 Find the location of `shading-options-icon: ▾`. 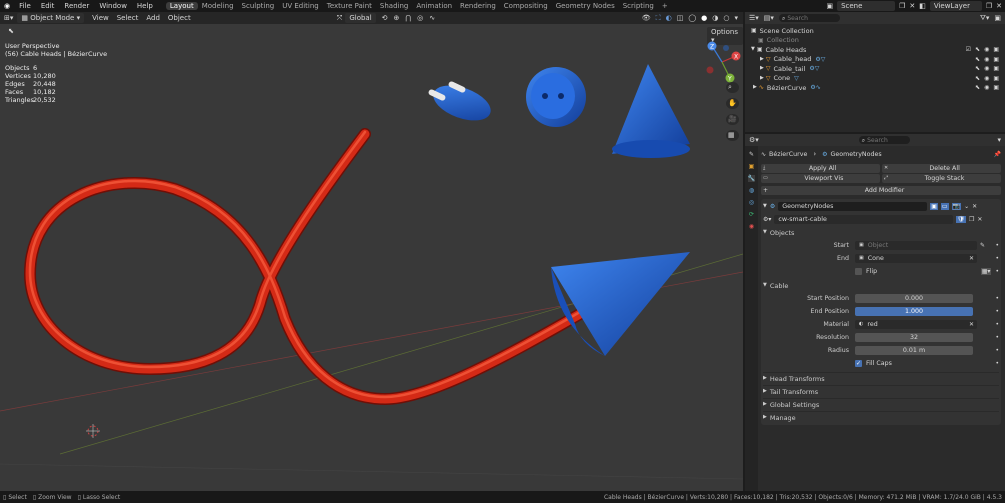

shading-options-icon: ▾ is located at coordinates (736, 18).